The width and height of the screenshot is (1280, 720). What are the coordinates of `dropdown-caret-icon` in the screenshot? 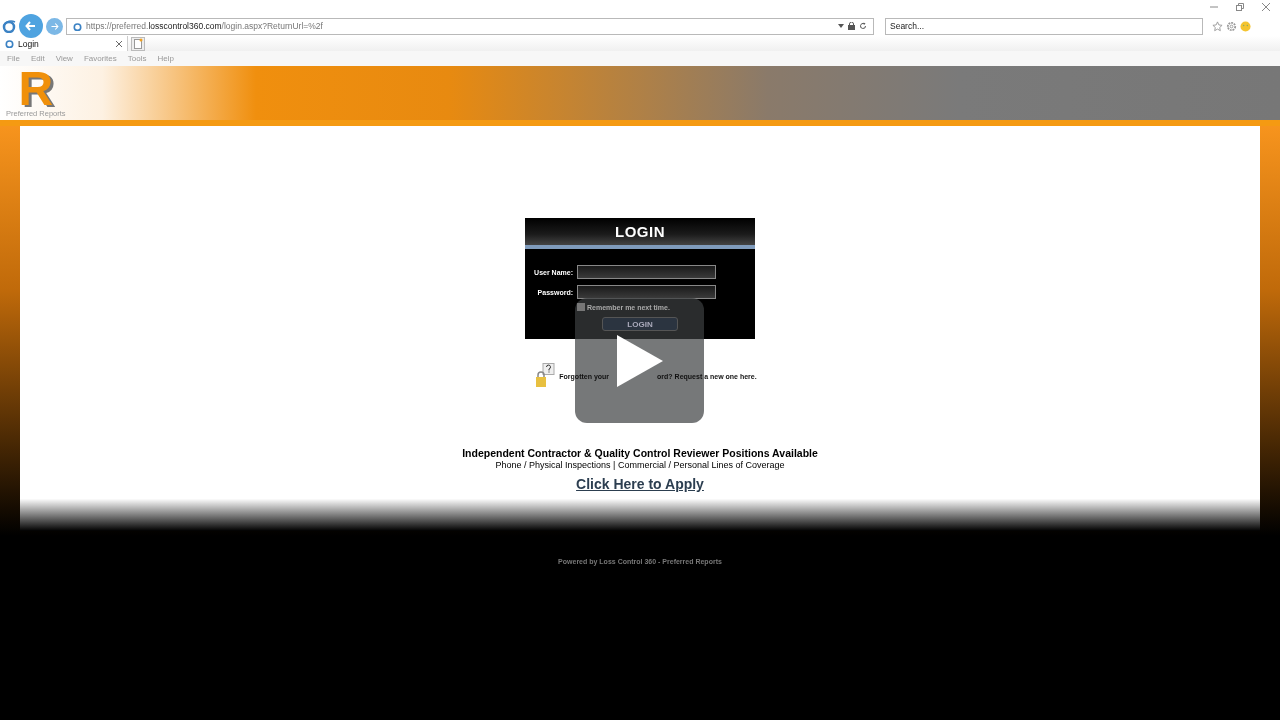 It's located at (841, 26).